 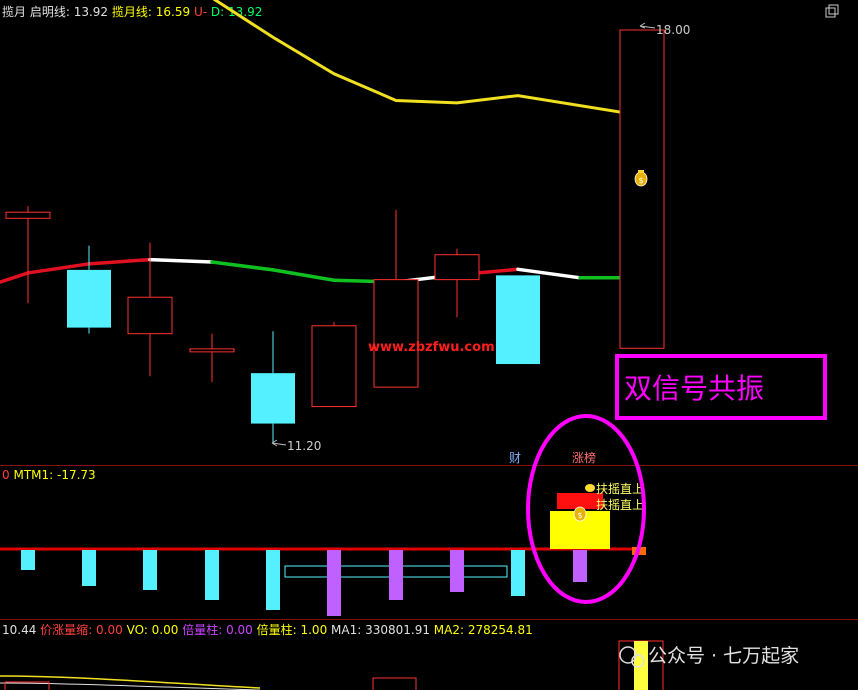 I want to click on header_bottom-value-5: : 330801.91, so click(x=395, y=630).